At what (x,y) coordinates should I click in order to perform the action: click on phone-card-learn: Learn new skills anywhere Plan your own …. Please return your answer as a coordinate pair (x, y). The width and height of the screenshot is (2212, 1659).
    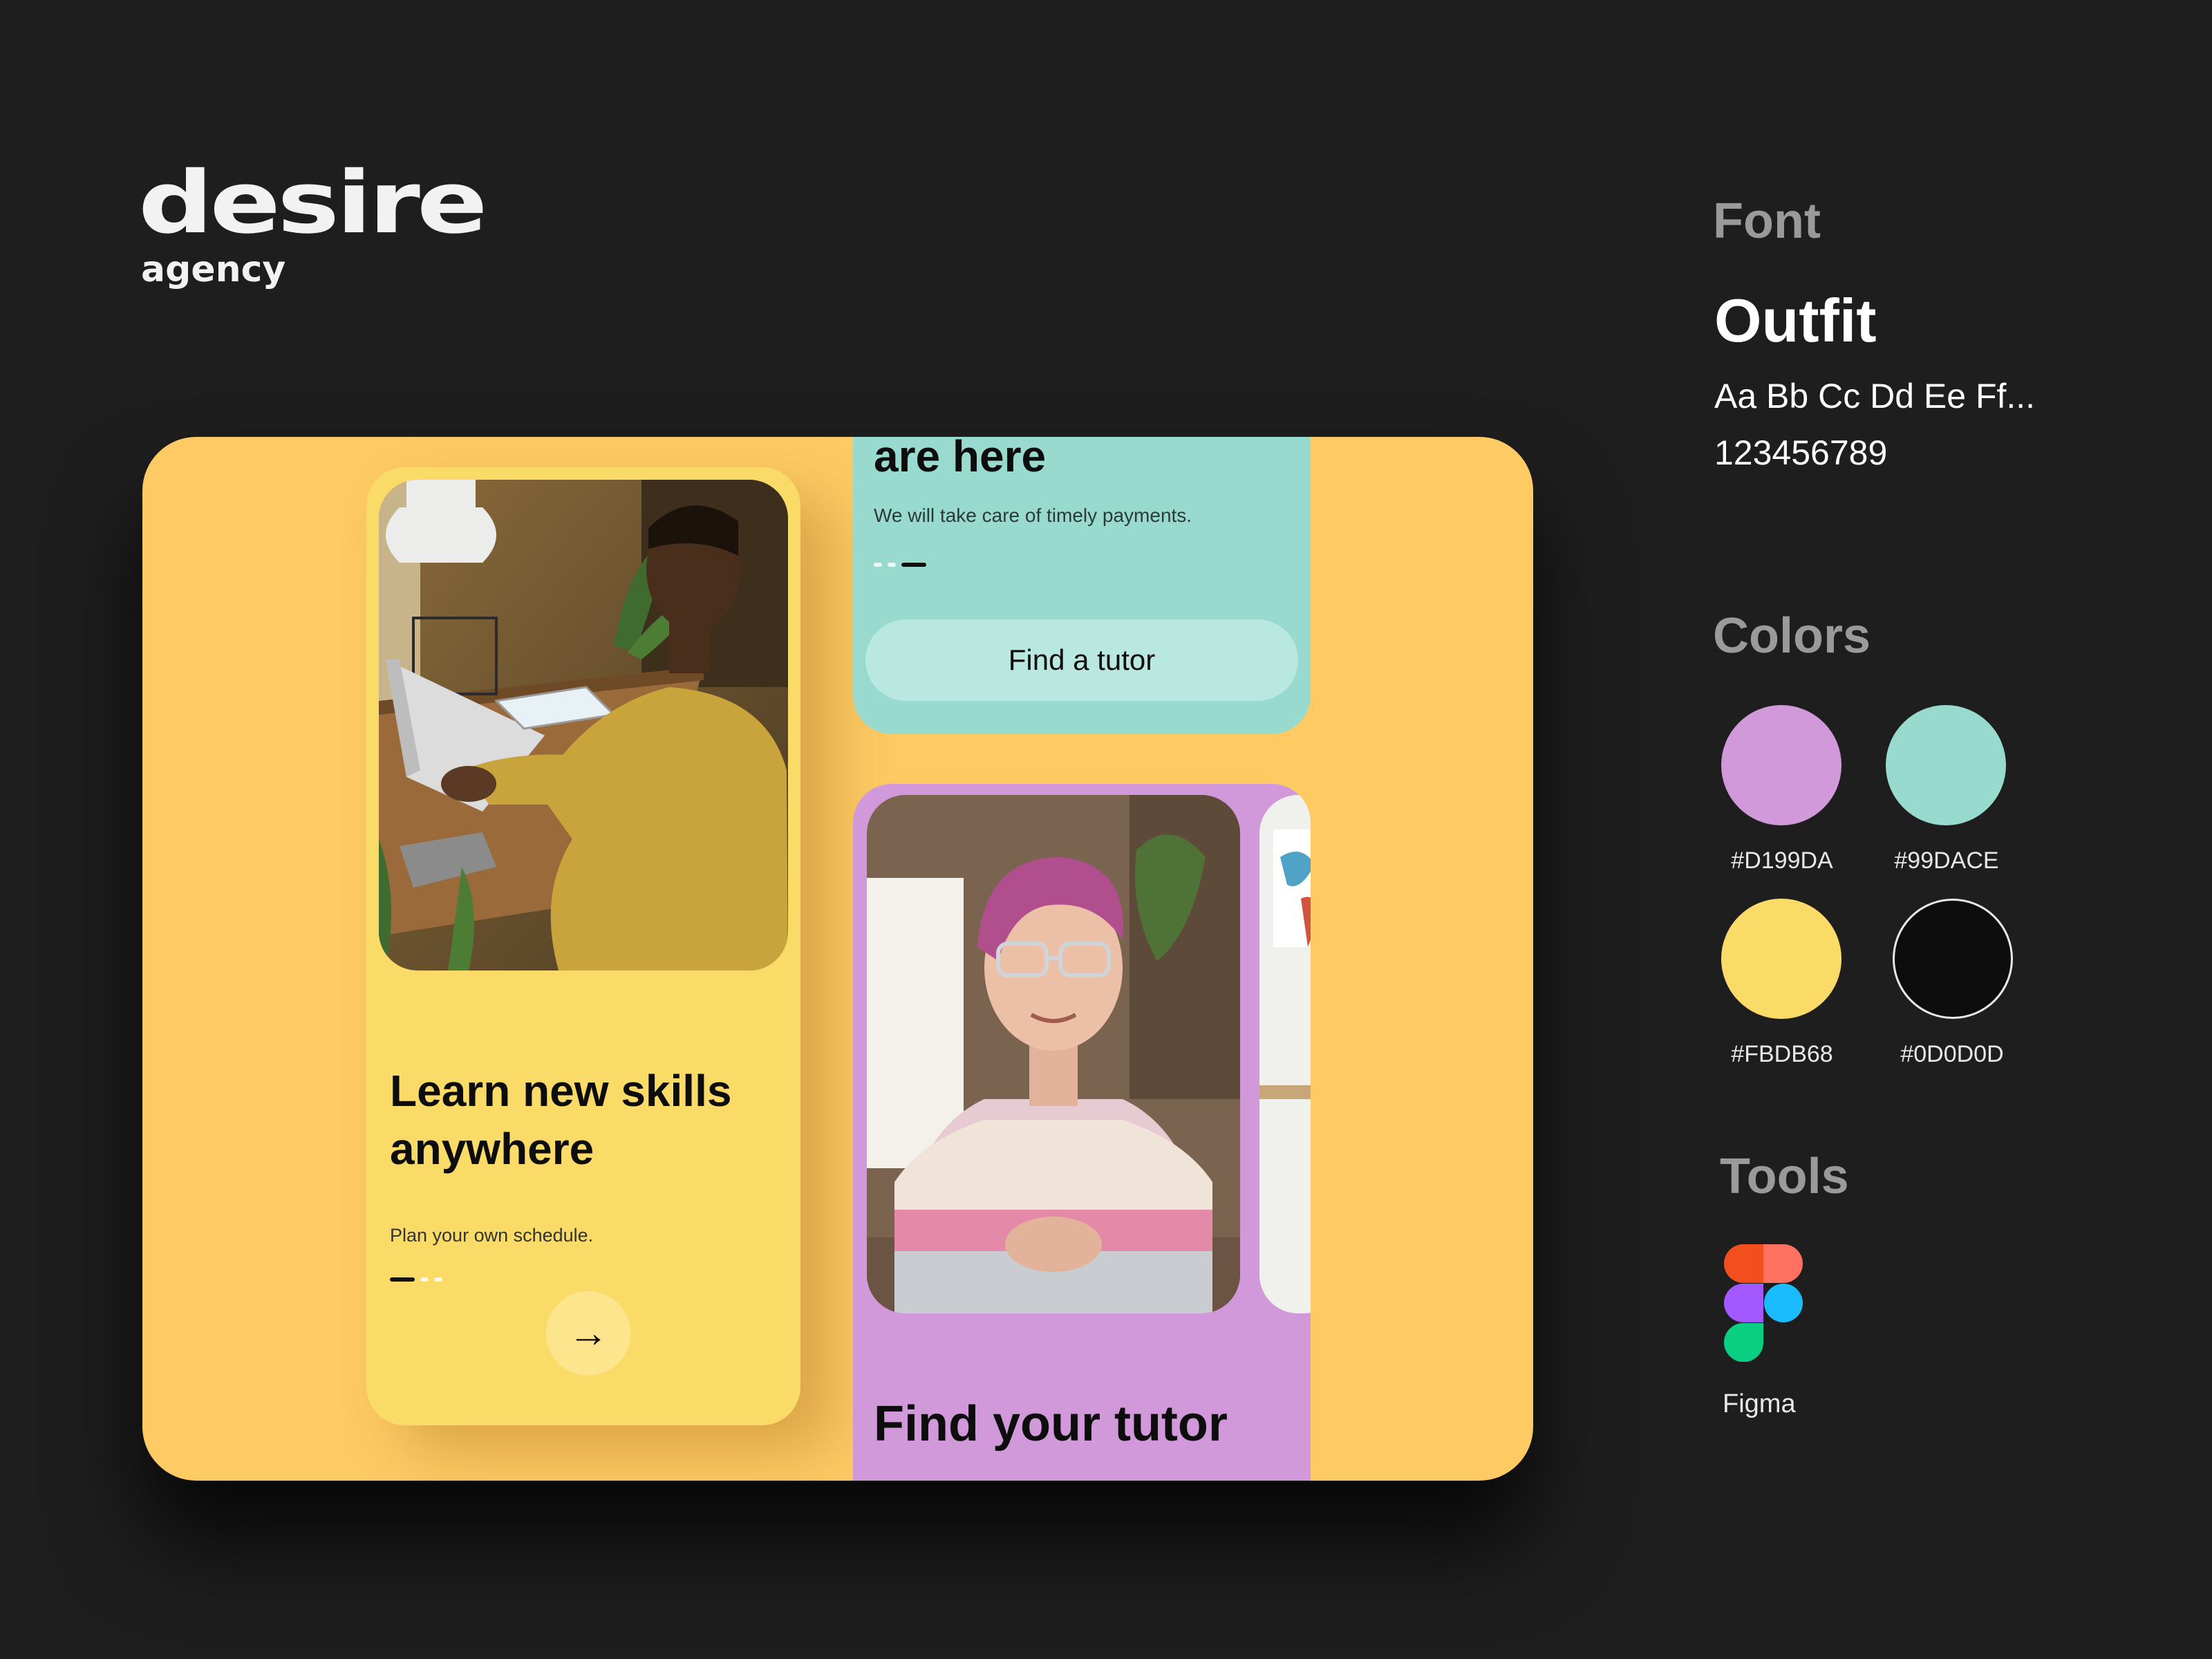
    Looking at the image, I should click on (583, 946).